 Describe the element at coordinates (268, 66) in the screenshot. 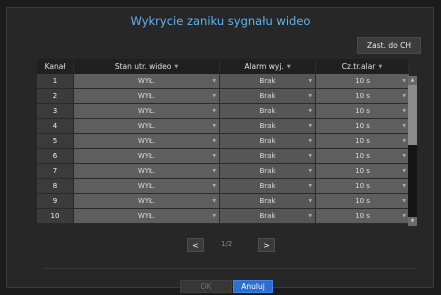

I see `header-alarm: Alarm wyj. ▼` at that location.